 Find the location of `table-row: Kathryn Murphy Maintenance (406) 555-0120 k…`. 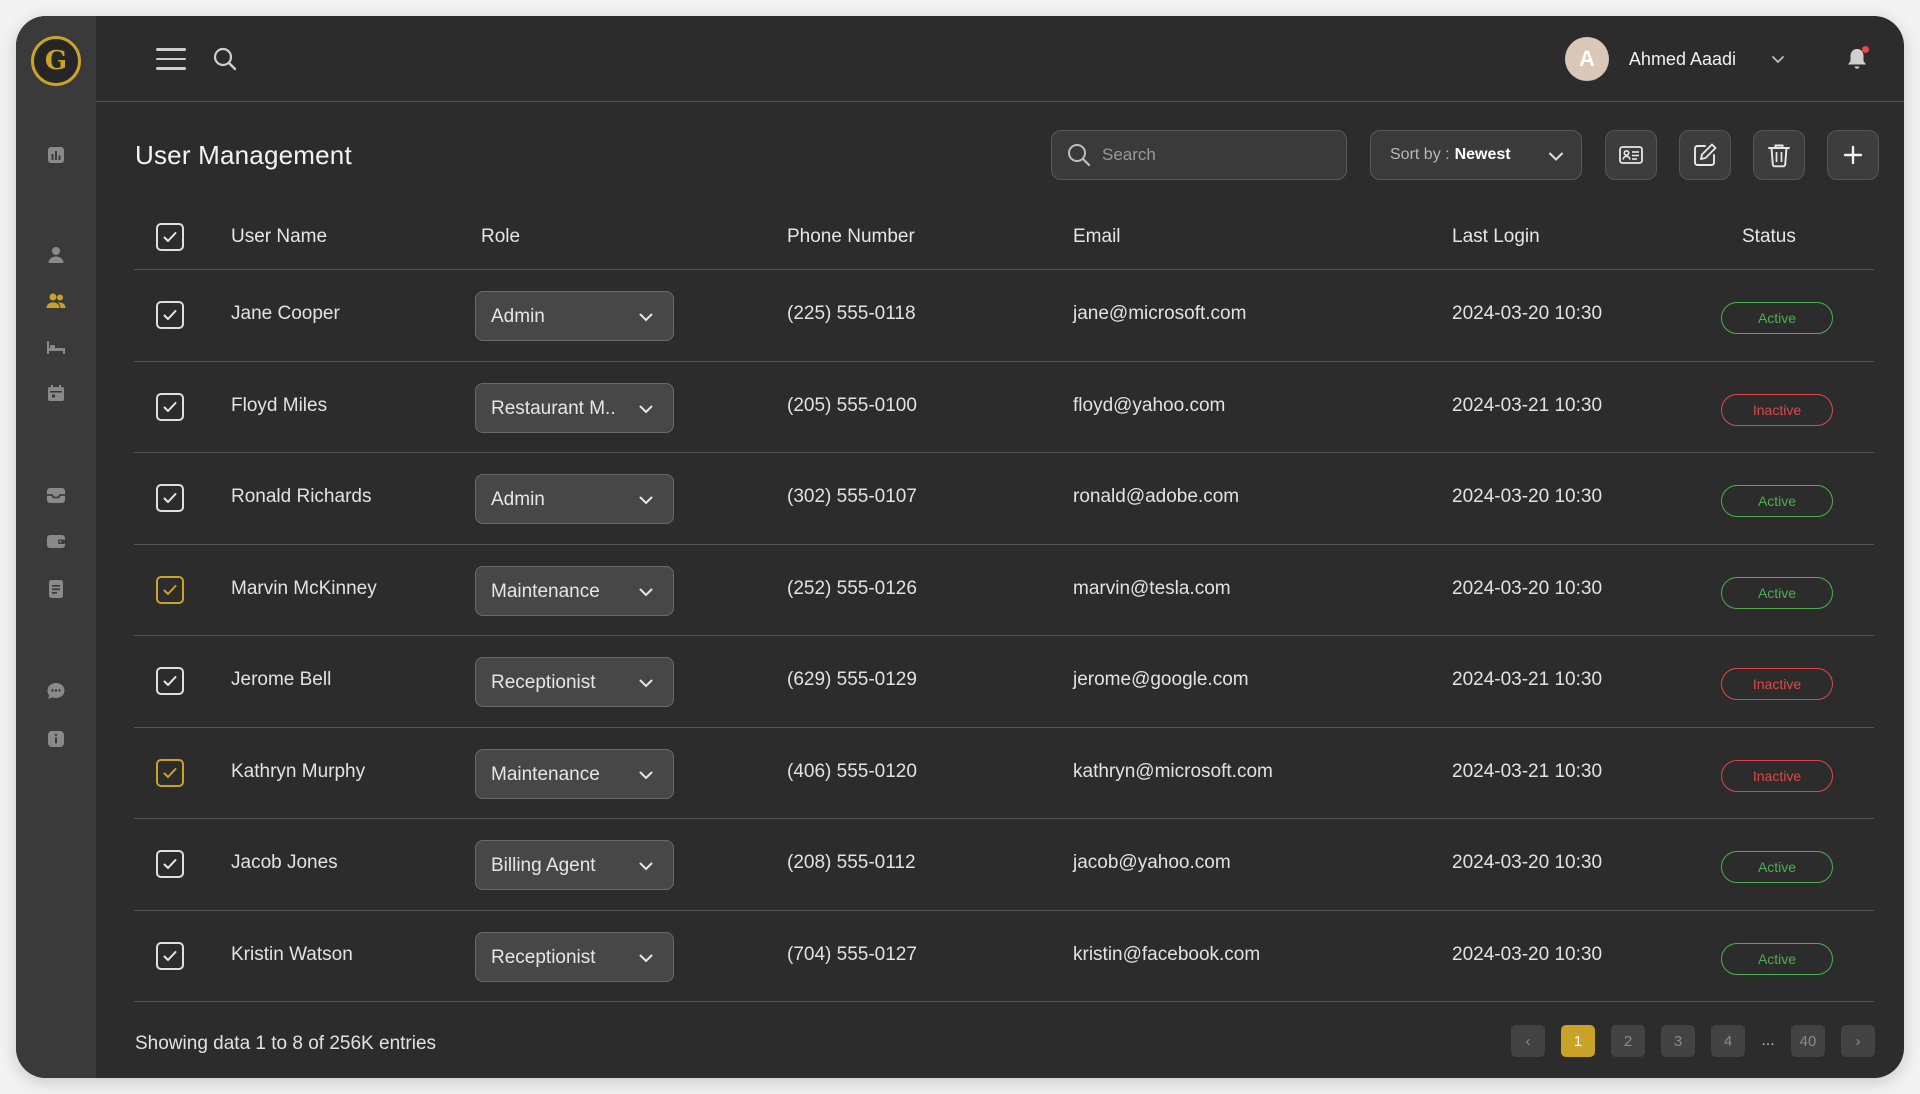

table-row: Kathryn Murphy Maintenance (406) 555-0120 k… is located at coordinates (1004, 773).